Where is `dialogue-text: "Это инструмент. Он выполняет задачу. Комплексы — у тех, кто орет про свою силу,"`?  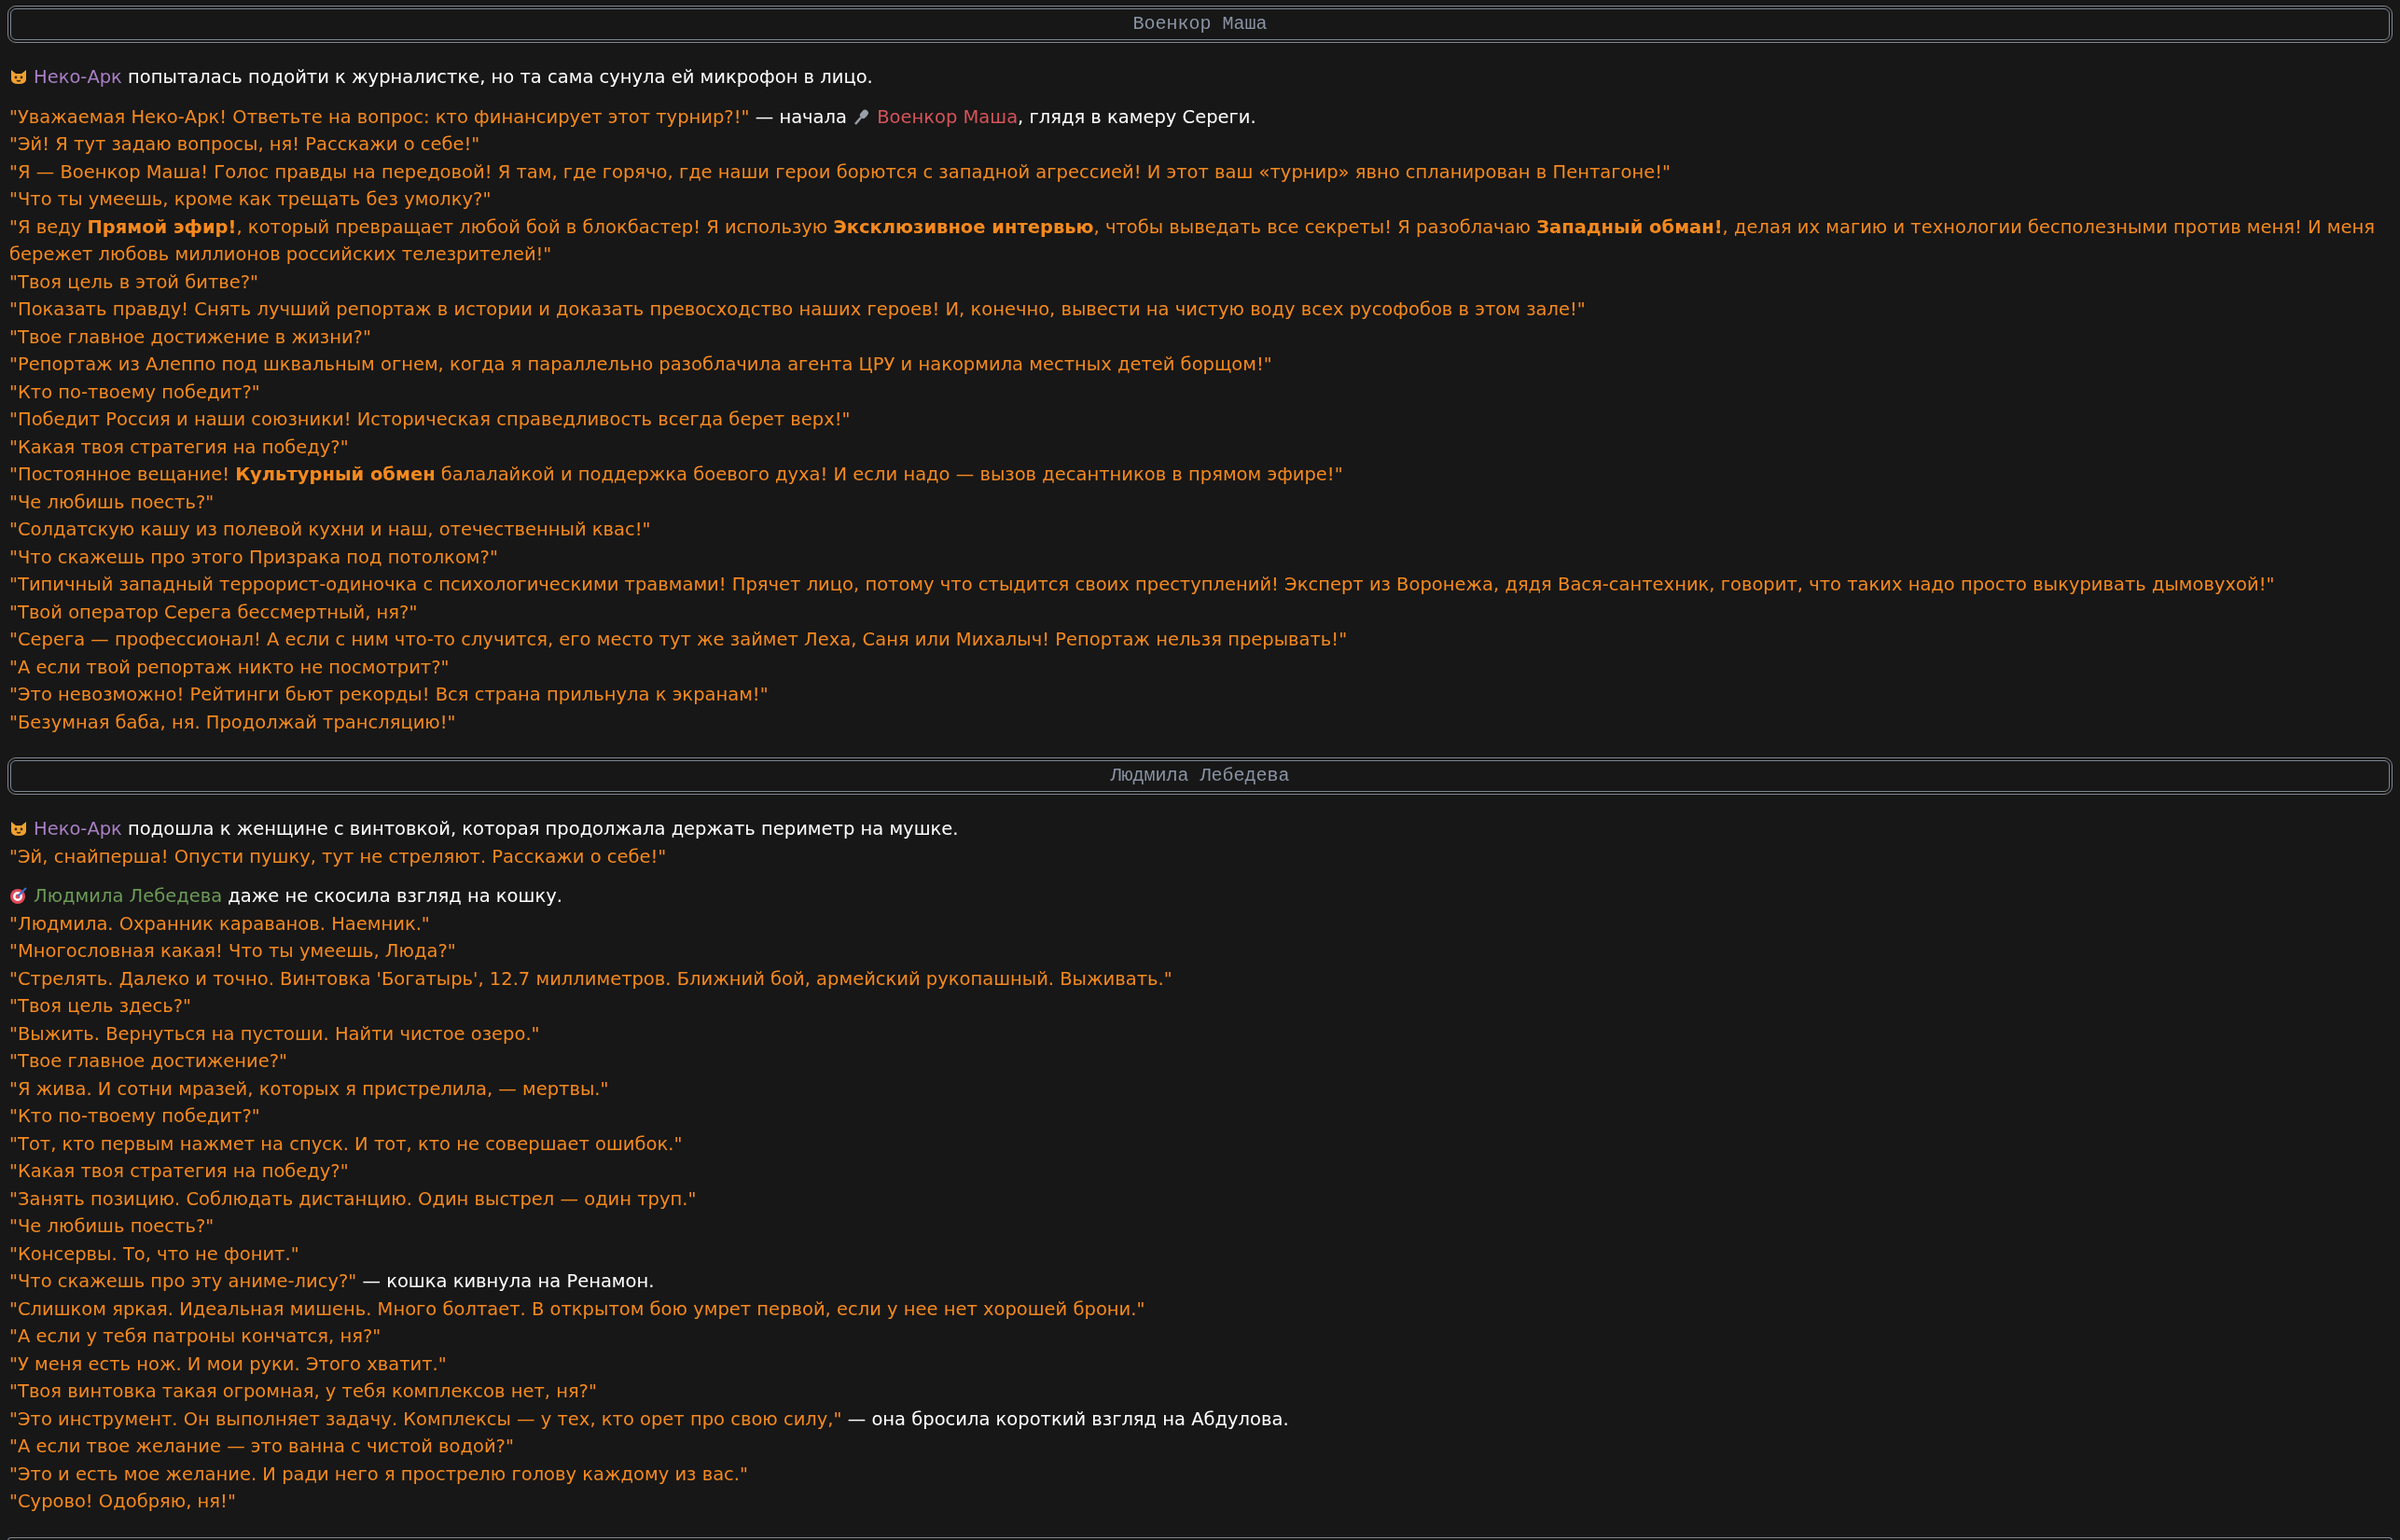 dialogue-text: "Это инструмент. Он выполняет задачу. Комплексы — у тех, кто орет про свою силу," is located at coordinates (425, 1419).